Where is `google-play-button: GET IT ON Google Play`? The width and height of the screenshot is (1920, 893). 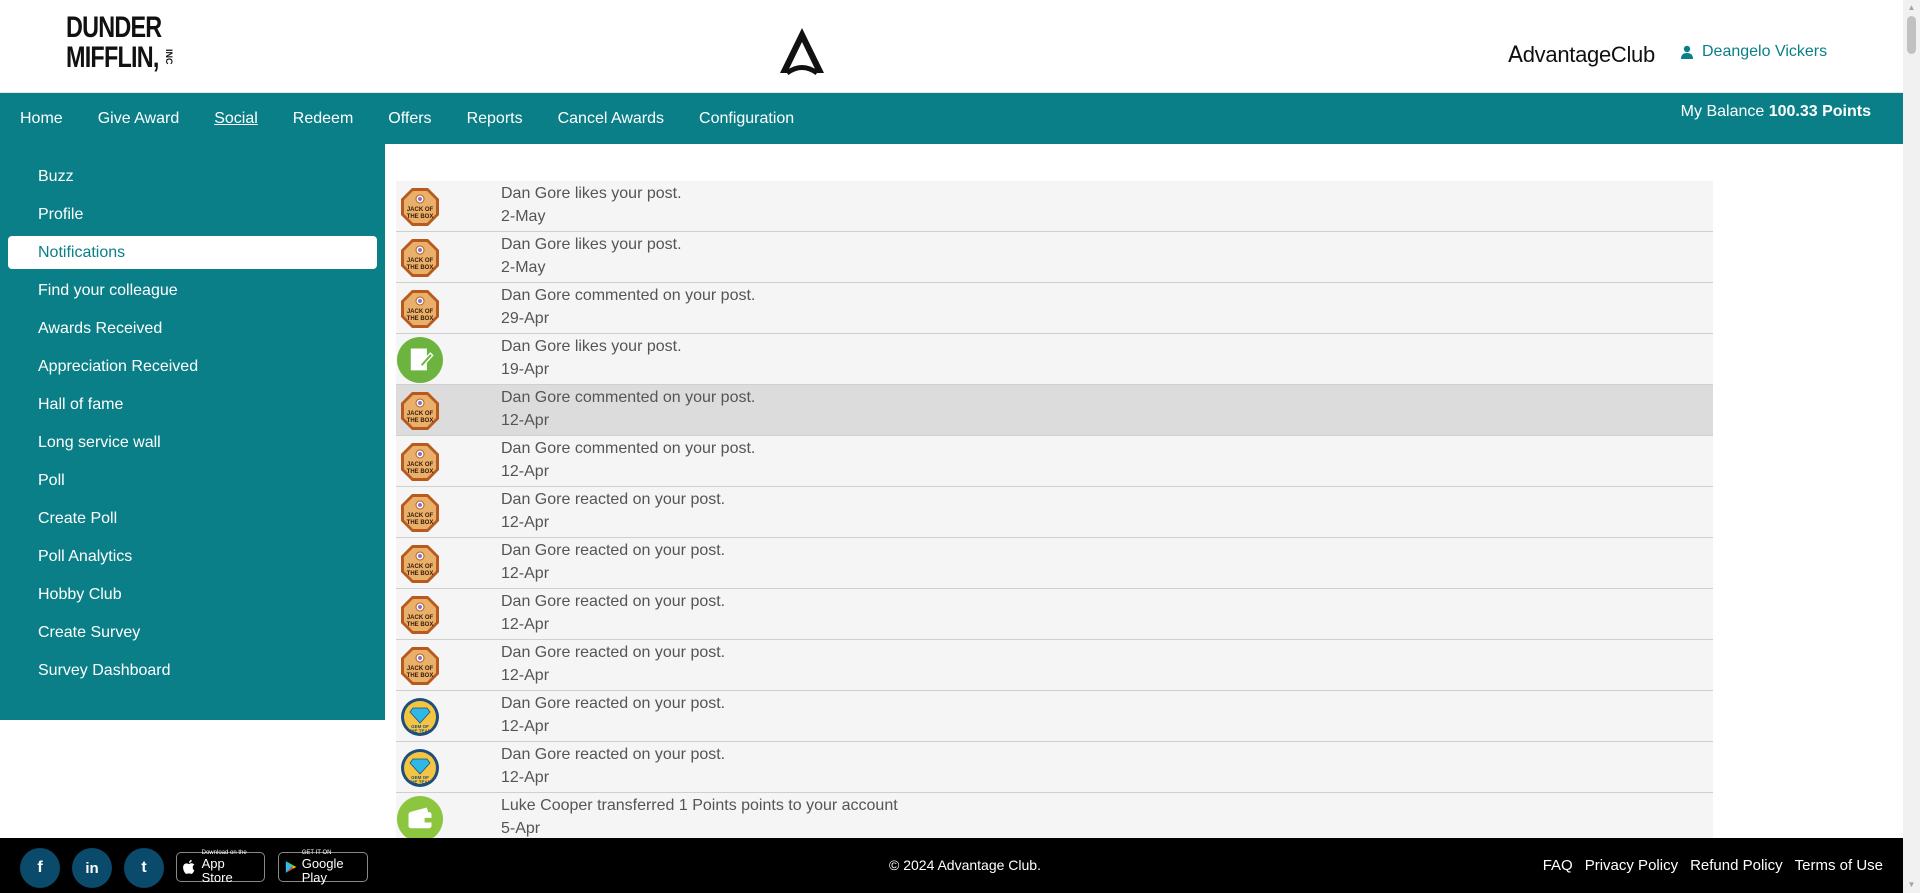
google-play-button: GET IT ON Google Play is located at coordinates (323, 867).